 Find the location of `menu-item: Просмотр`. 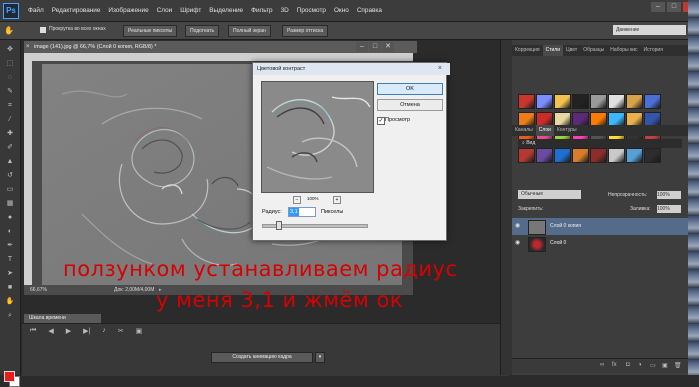

menu-item: Просмотр is located at coordinates (311, 10).